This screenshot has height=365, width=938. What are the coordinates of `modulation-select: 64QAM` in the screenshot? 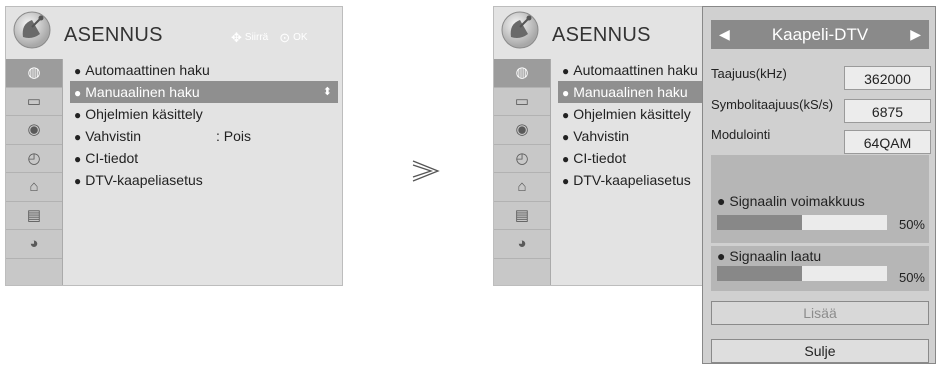 It's located at (887, 142).